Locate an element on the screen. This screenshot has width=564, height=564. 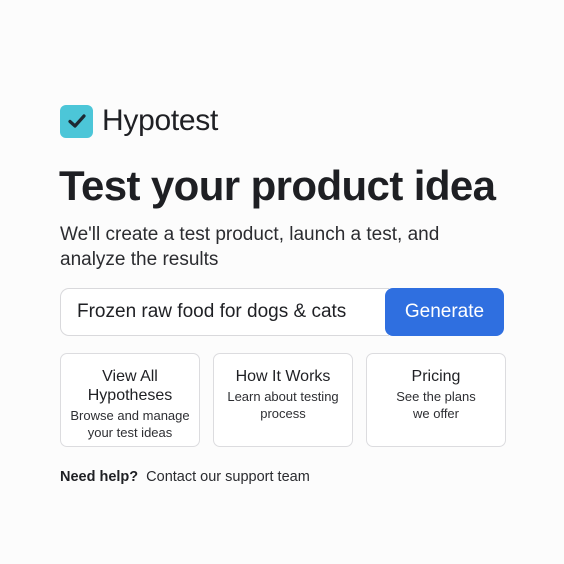
card-description: See the plans we offer is located at coordinates (436, 405).